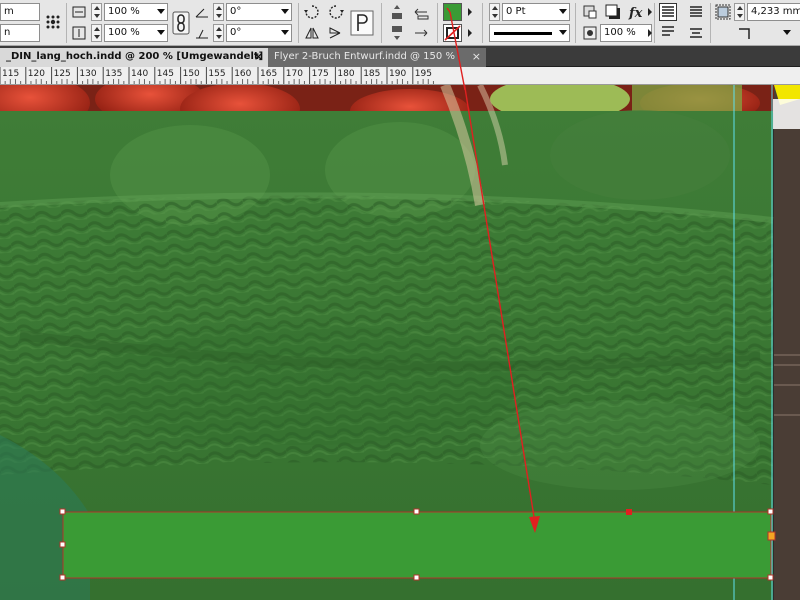 This screenshot has height=600, width=800. Describe the element at coordinates (96, 33) in the screenshot. I see `scale-y-stepper` at that location.